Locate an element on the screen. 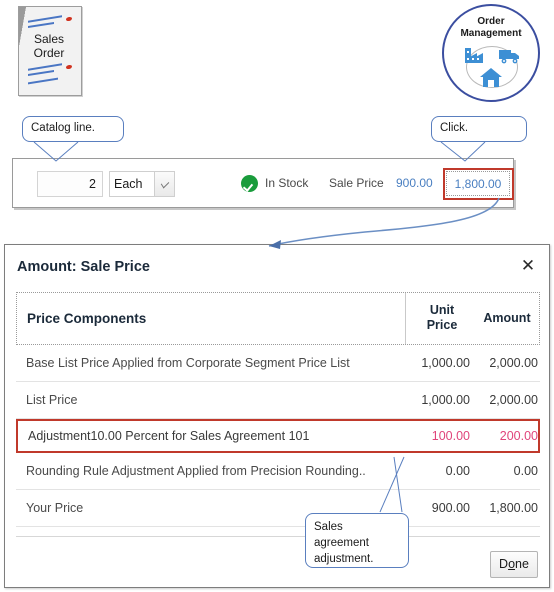  row-unit-price: 100.00 is located at coordinates (450, 436).